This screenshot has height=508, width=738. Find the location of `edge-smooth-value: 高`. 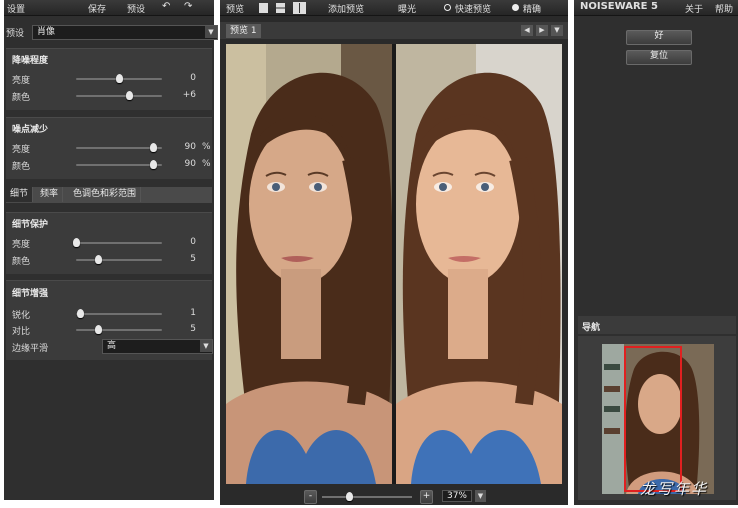

edge-smooth-value: 高 is located at coordinates (112, 346).